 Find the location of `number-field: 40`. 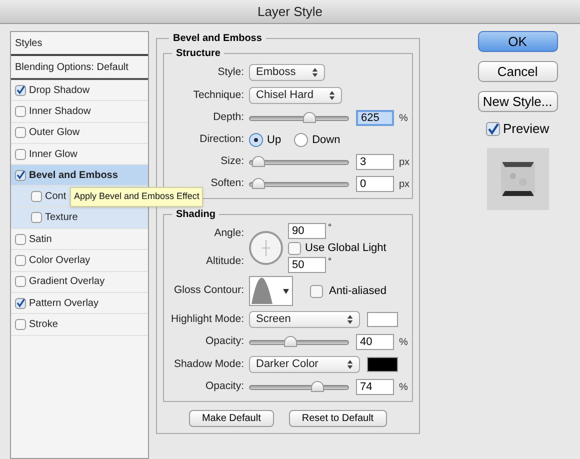

number-field: 40 is located at coordinates (375, 342).